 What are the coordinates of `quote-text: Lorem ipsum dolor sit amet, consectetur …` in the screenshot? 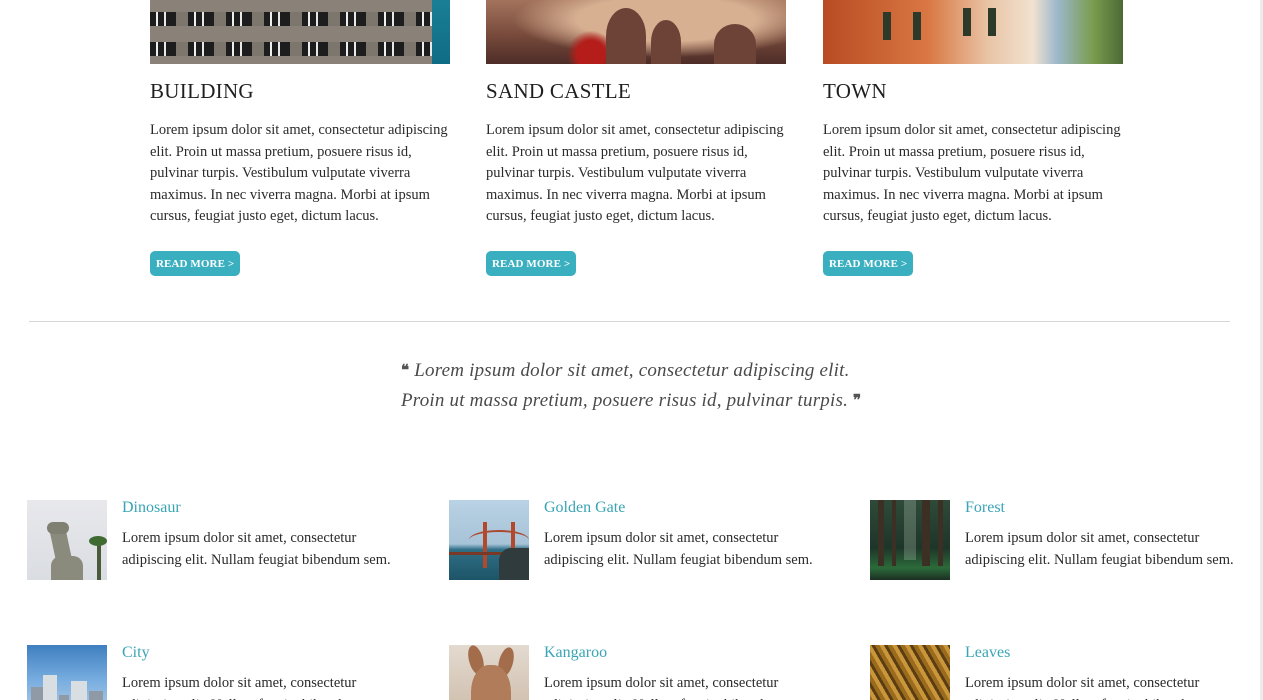 It's located at (625, 385).